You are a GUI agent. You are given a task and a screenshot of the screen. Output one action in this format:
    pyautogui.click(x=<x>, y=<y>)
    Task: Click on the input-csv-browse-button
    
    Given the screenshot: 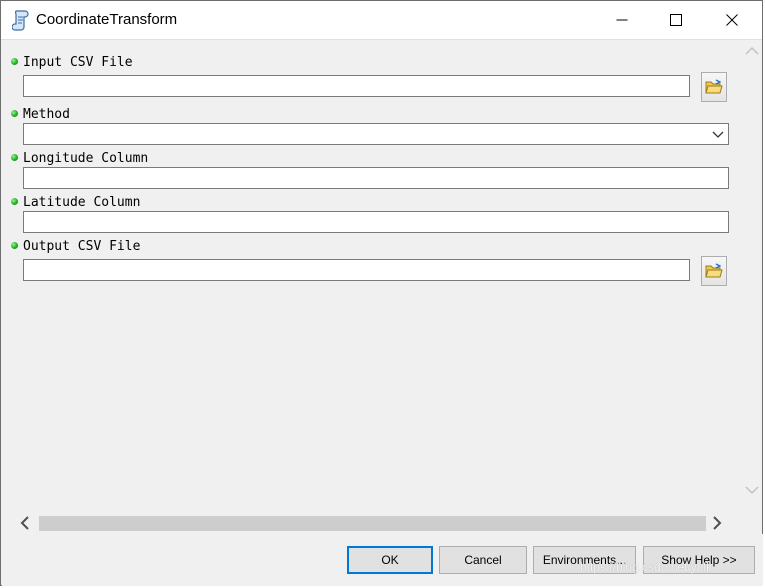 What is the action you would take?
    pyautogui.click(x=714, y=87)
    